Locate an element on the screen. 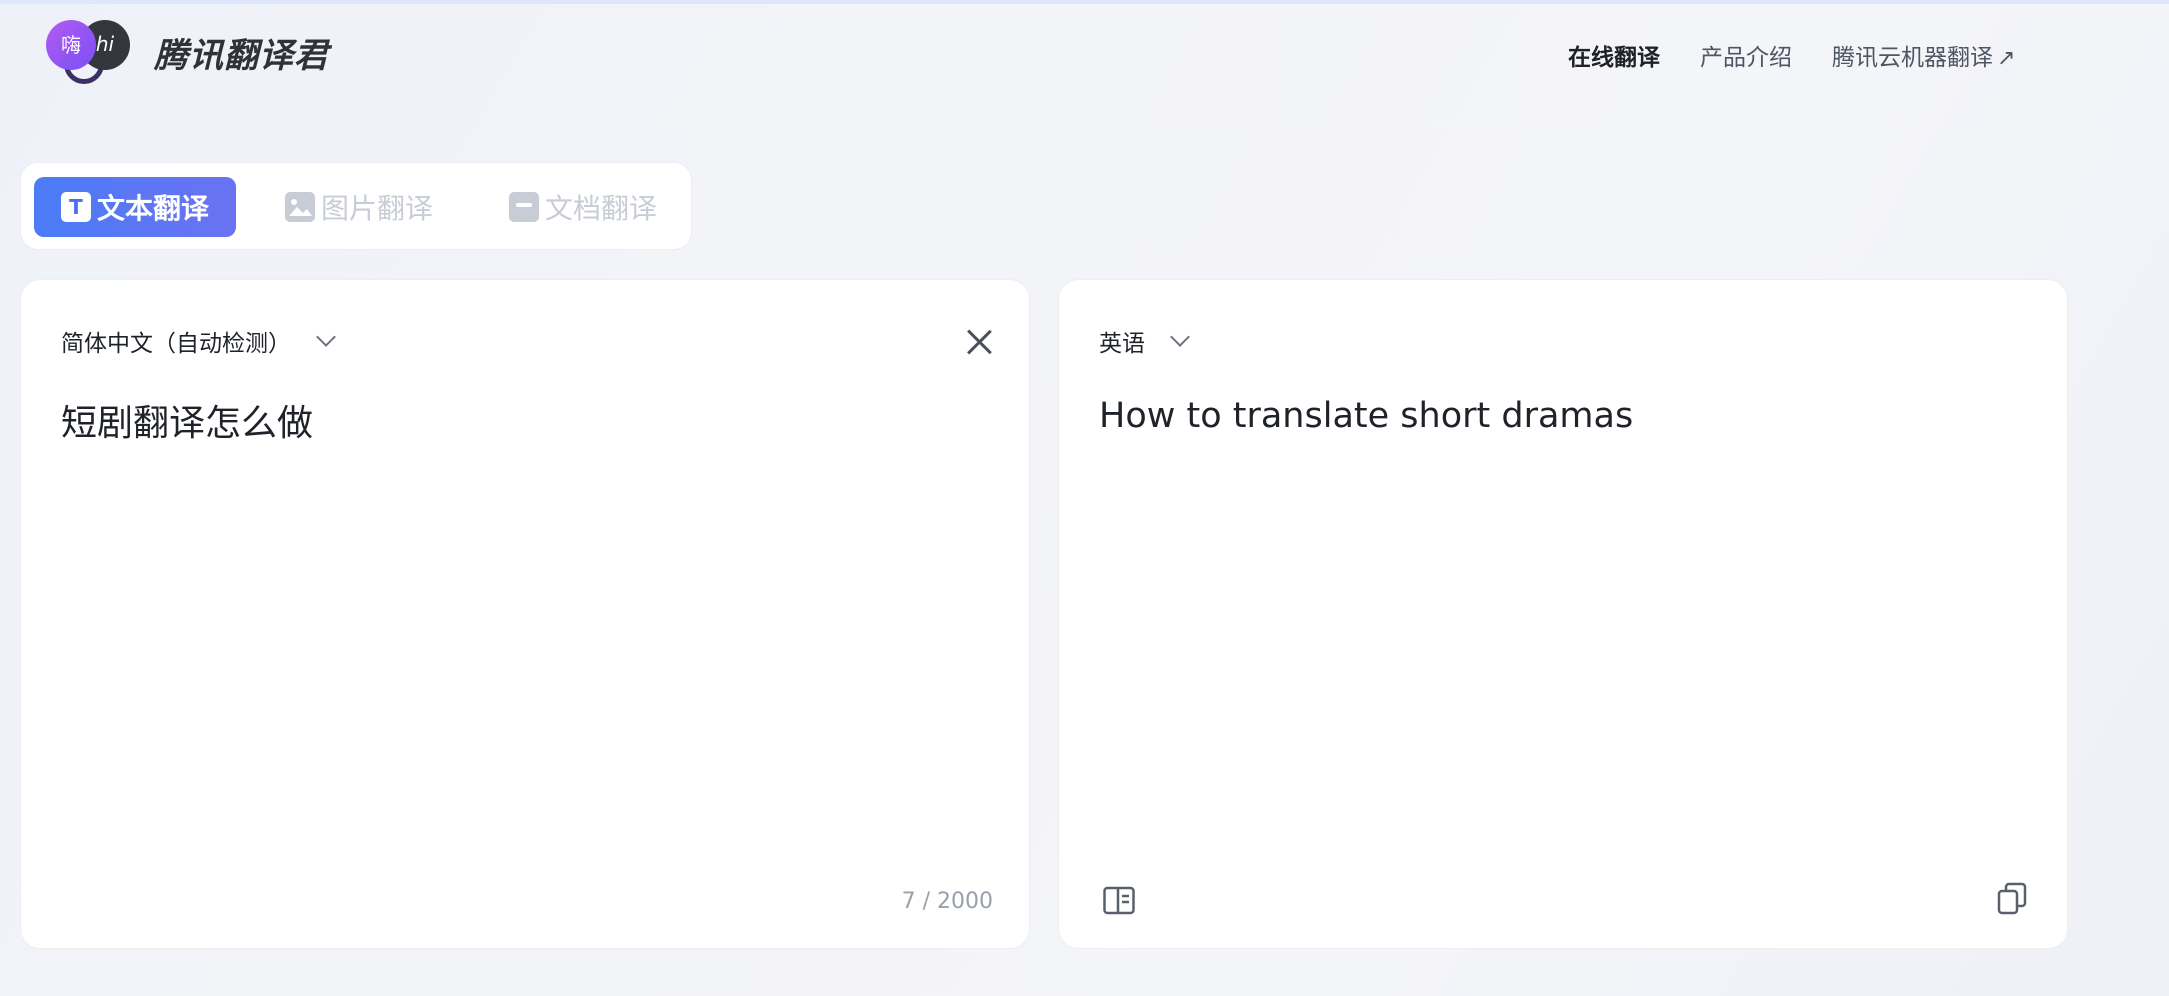 The height and width of the screenshot is (996, 2169). external-link-icon: ↗ is located at coordinates (2006, 58).